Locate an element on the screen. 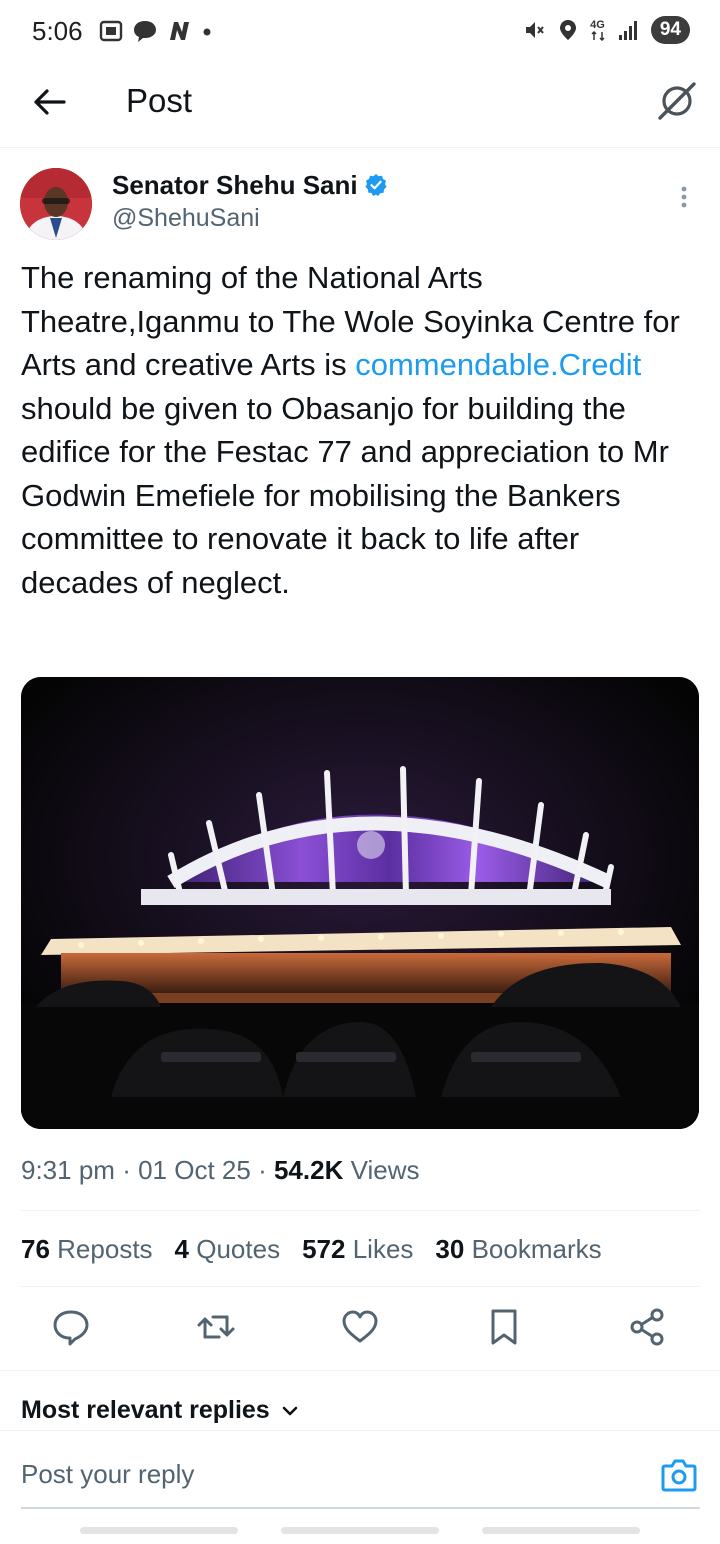 The height and width of the screenshot is (1544, 720). grok-icon is located at coordinates (677, 101).